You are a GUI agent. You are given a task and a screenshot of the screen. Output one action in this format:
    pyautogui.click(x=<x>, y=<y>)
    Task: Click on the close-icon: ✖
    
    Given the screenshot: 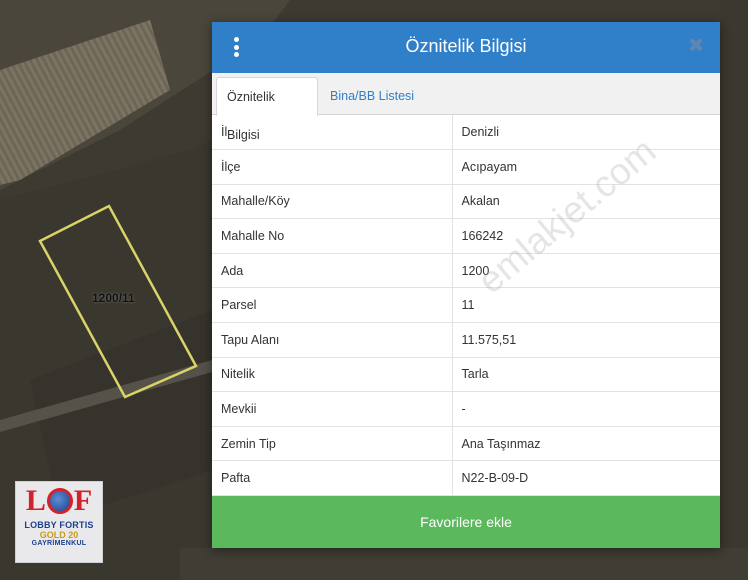 What is the action you would take?
    pyautogui.click(x=696, y=46)
    